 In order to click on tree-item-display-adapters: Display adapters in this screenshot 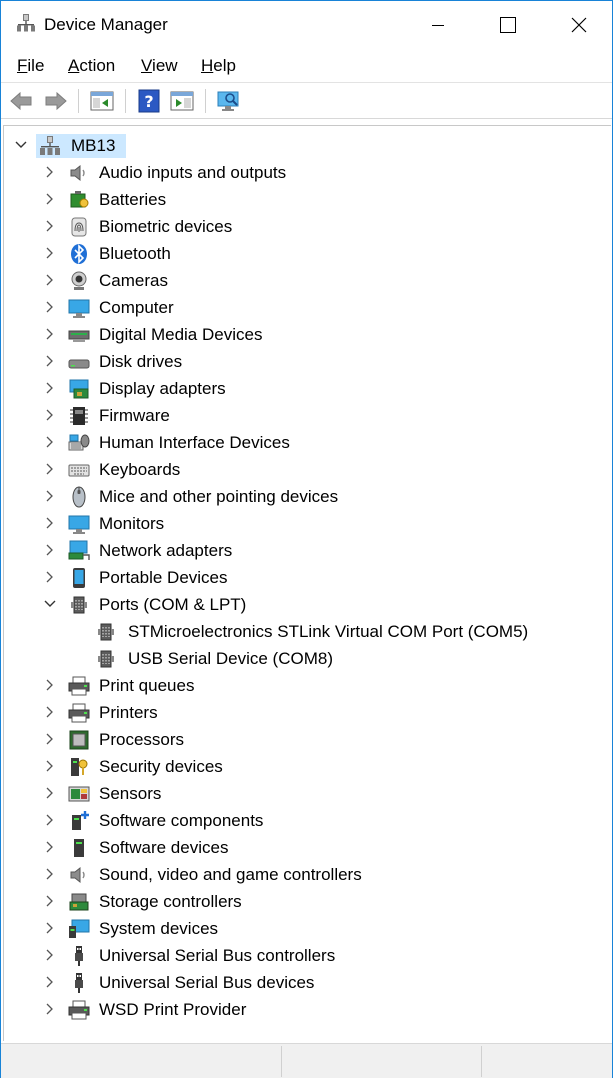, I will do `click(304, 388)`.